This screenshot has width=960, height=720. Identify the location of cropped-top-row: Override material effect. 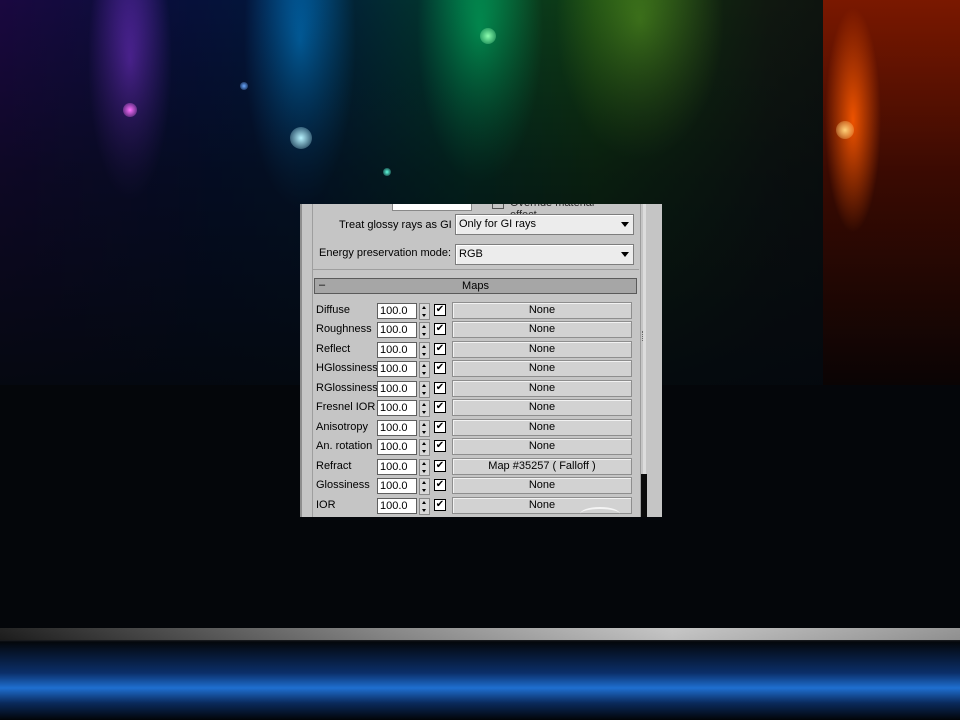
(472, 212).